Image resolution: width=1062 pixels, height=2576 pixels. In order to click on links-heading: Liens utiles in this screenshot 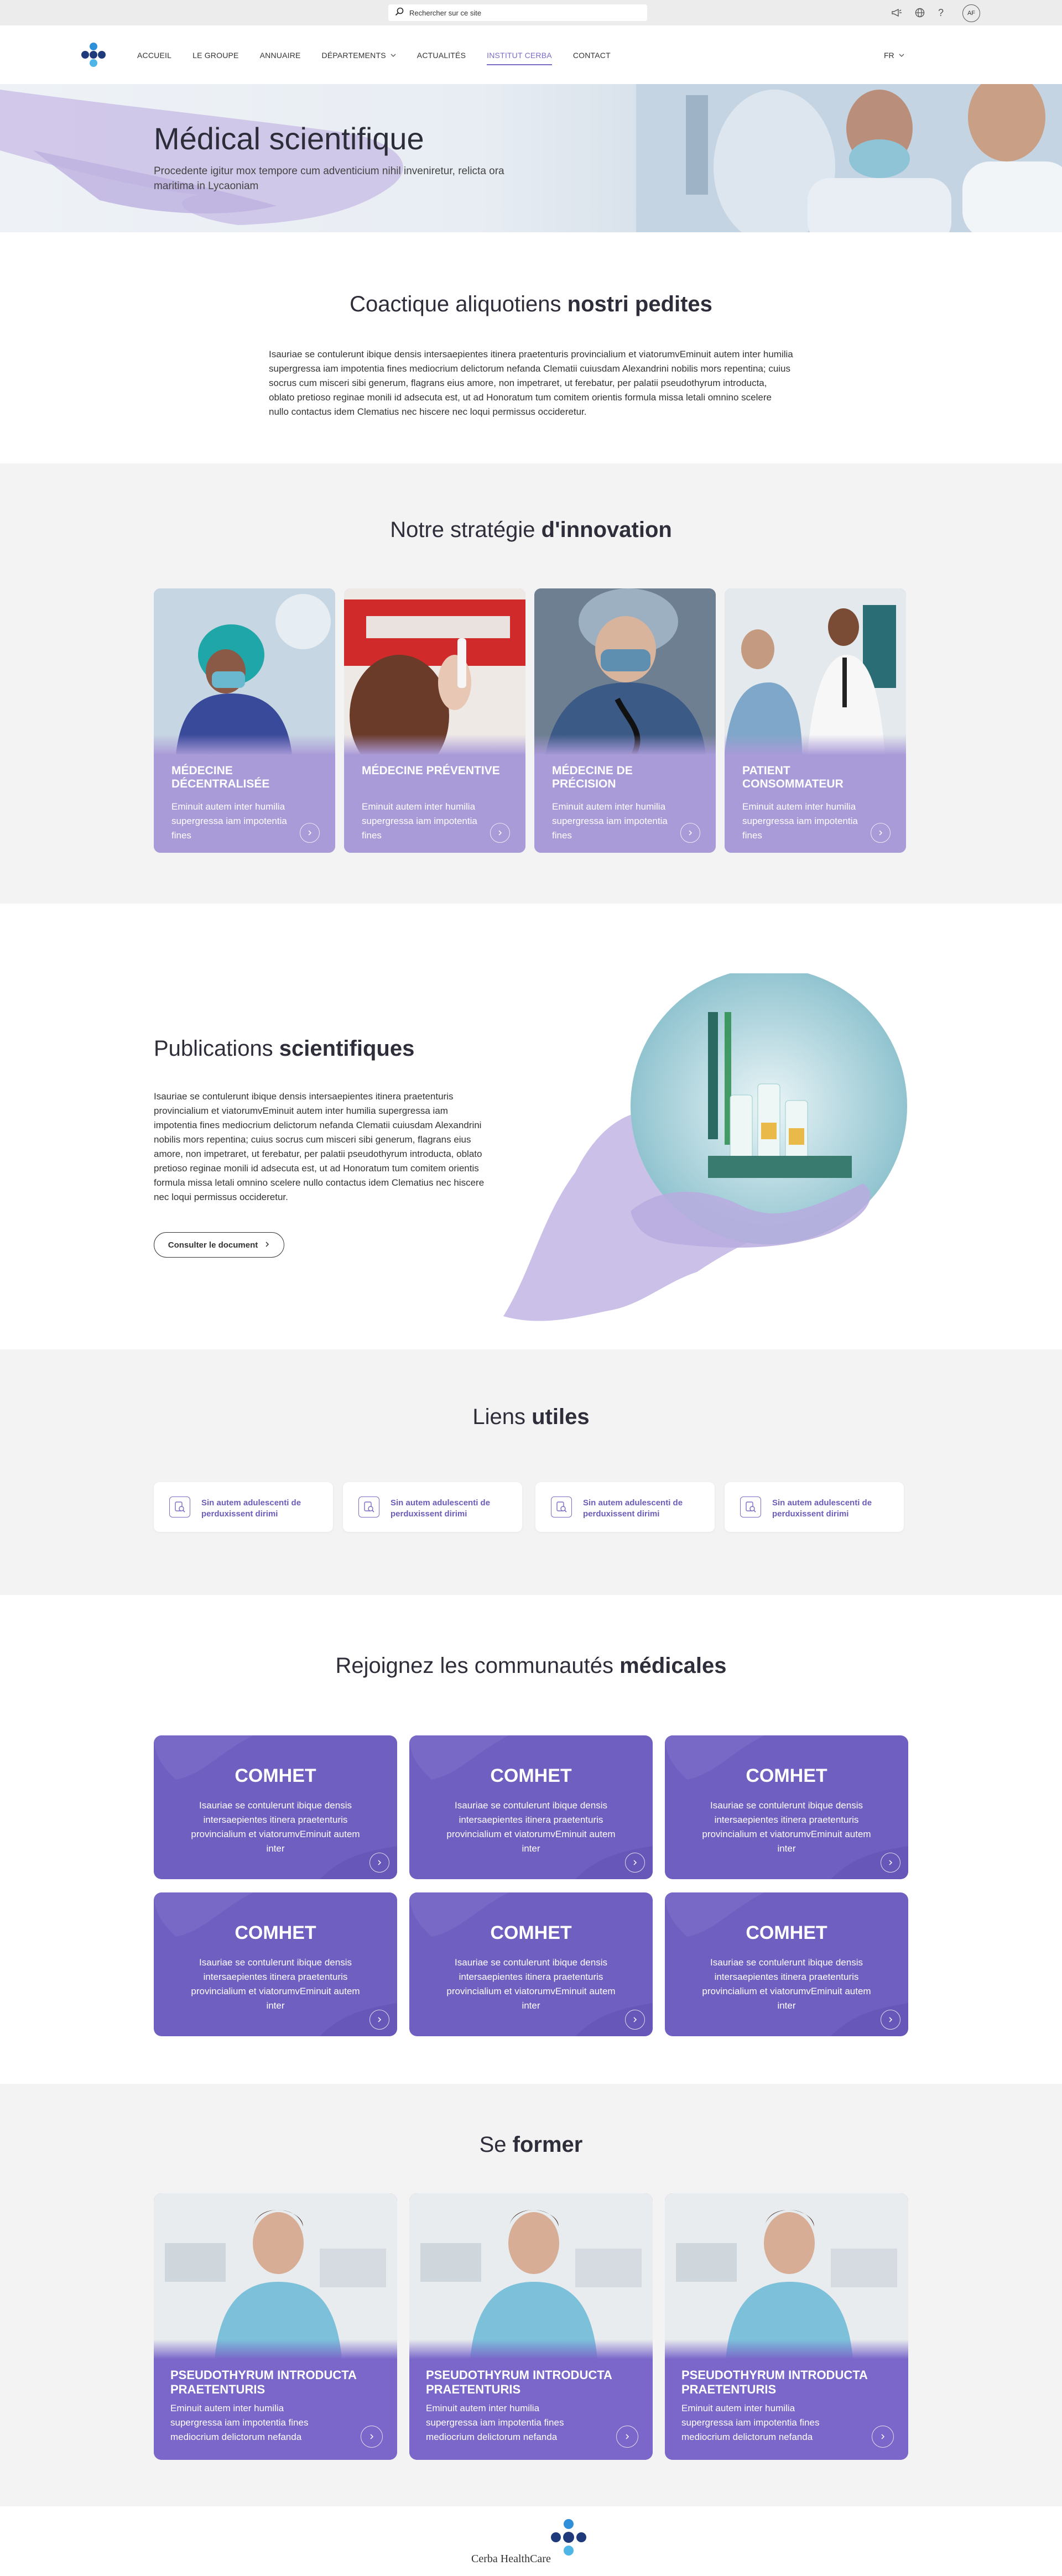, I will do `click(531, 1417)`.